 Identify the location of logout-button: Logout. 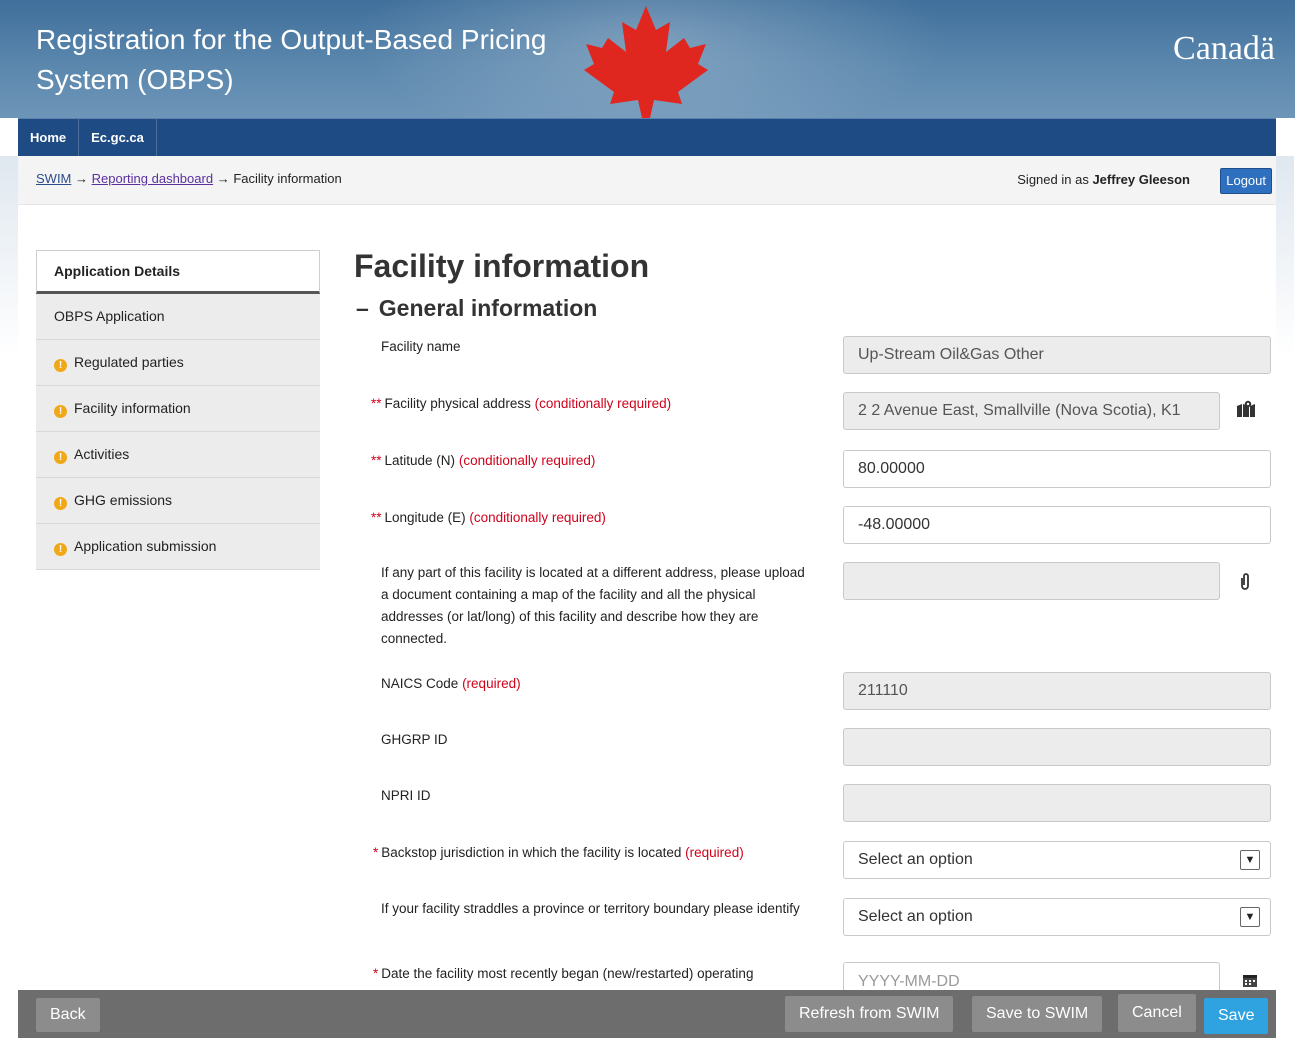
(1246, 181).